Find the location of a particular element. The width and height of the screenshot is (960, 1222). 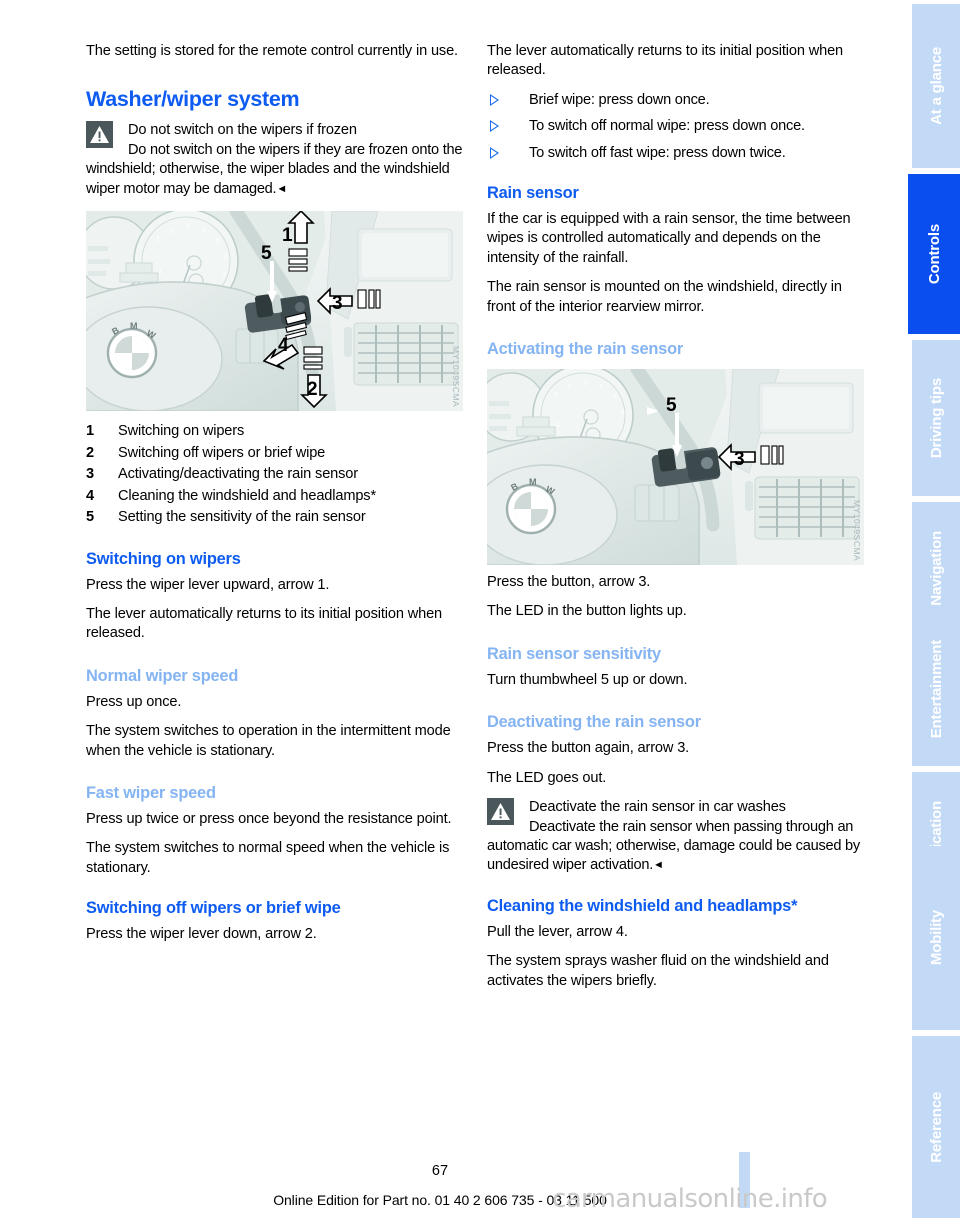

sidebar-item-entertainment: Entertainment is located at coordinates (936, 689).